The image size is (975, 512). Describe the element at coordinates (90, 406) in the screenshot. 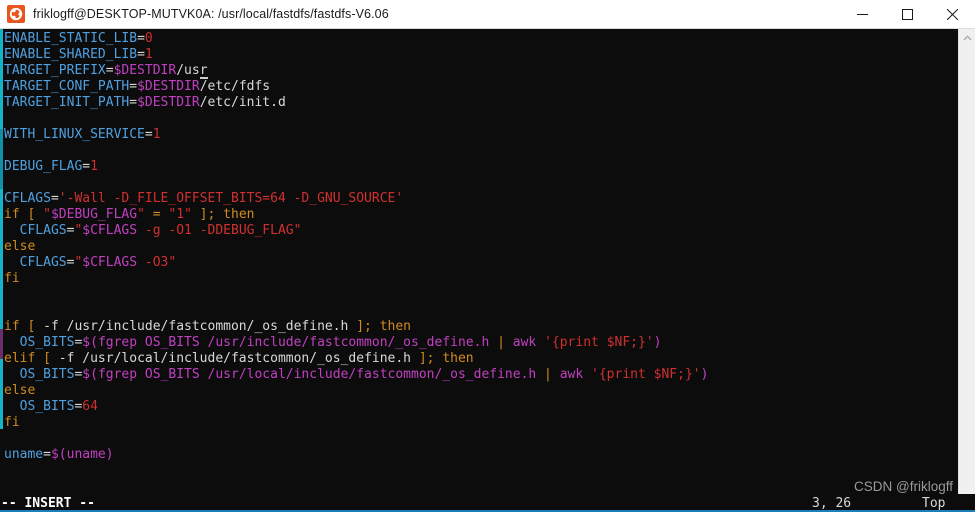

I see `code-token: 64` at that location.